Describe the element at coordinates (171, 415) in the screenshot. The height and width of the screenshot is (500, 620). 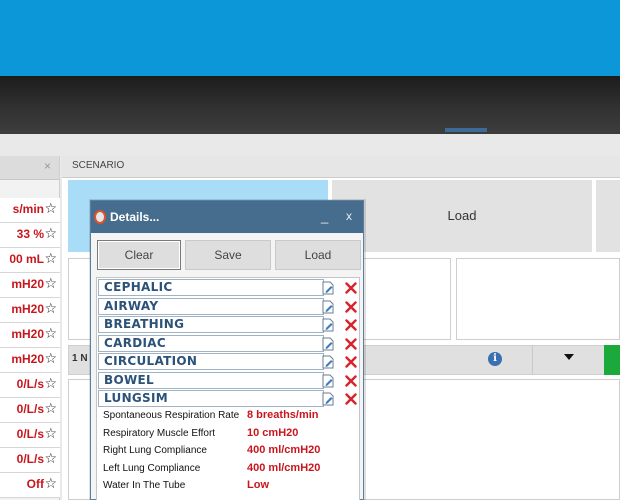
I see `property-name: Spontaneous Respiration Rate` at that location.